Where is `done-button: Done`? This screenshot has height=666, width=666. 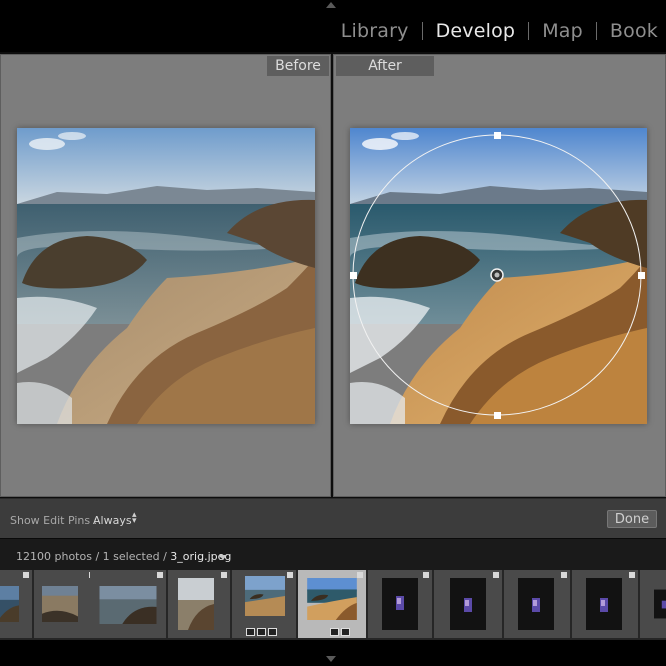
done-button: Done is located at coordinates (632, 519).